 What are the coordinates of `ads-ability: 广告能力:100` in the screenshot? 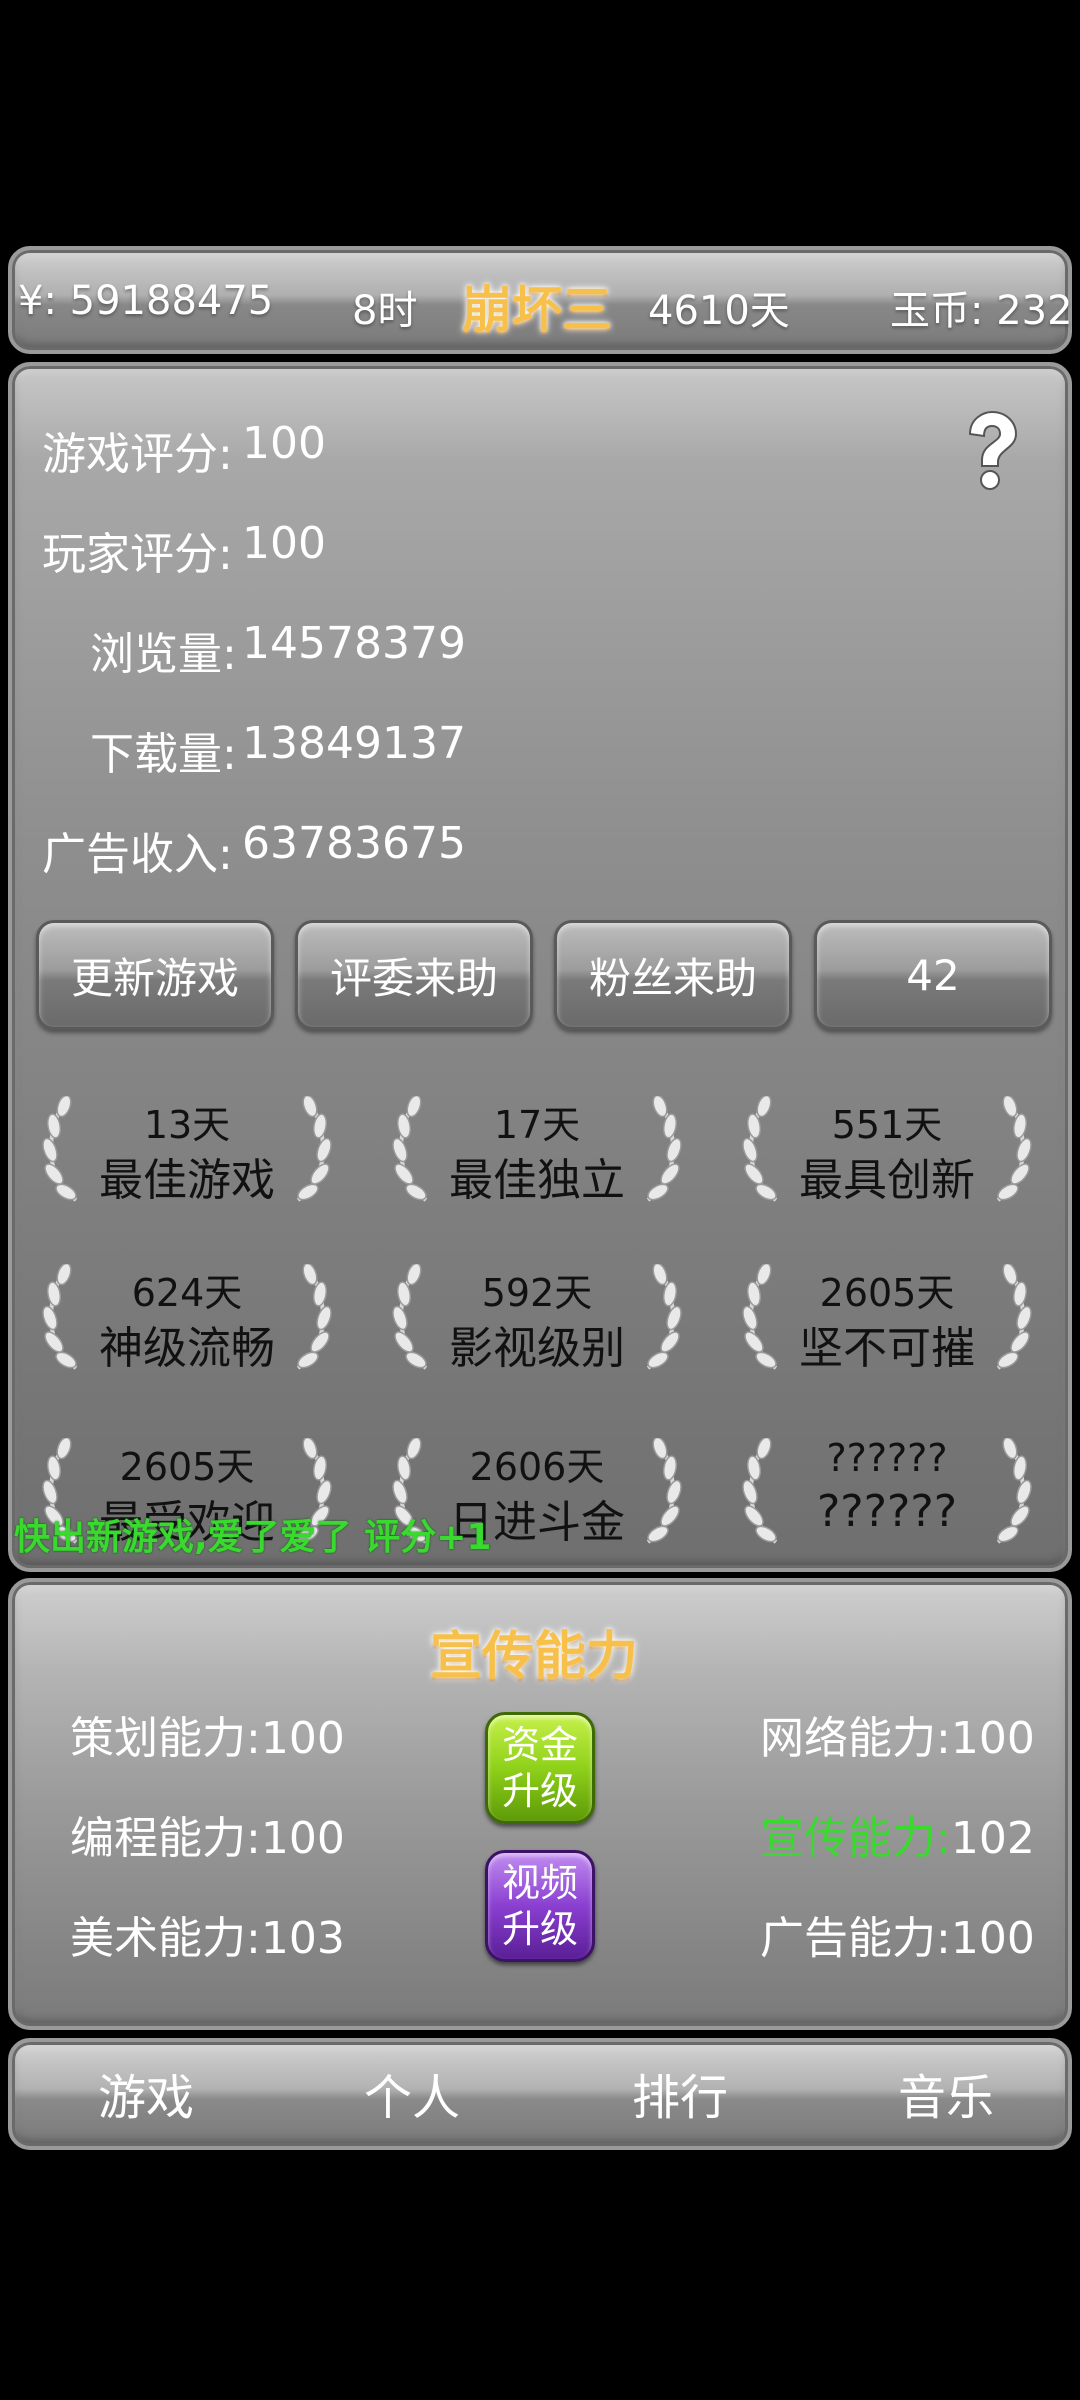 It's located at (897, 1934).